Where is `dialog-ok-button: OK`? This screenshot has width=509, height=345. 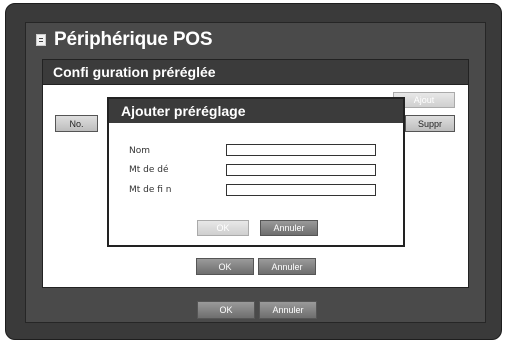
dialog-ok-button: OK is located at coordinates (223, 228).